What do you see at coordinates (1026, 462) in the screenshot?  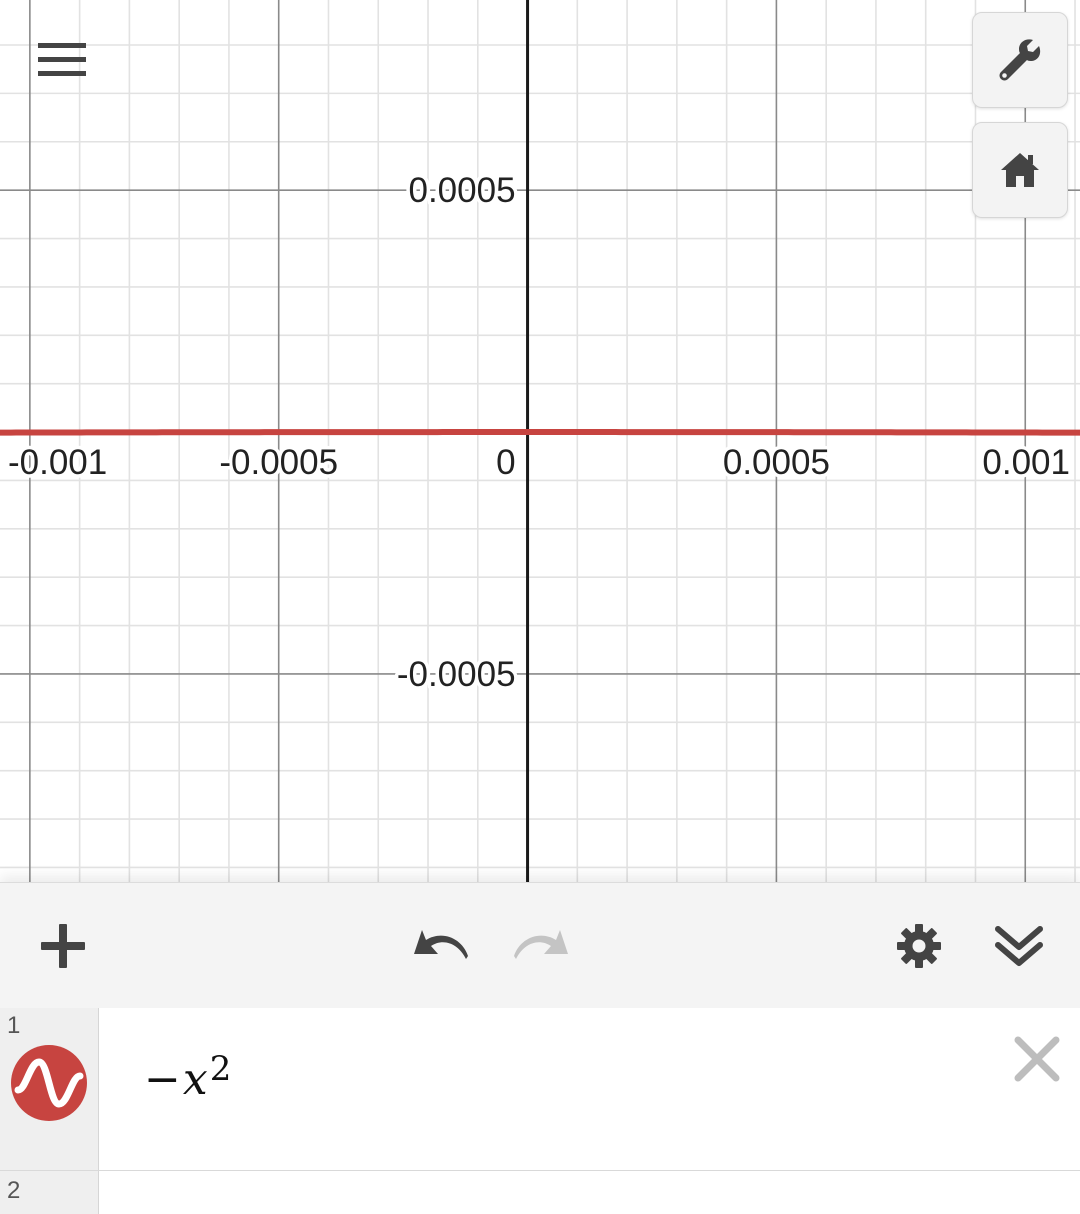 I see `x-tick-label: 0.001` at bounding box center [1026, 462].